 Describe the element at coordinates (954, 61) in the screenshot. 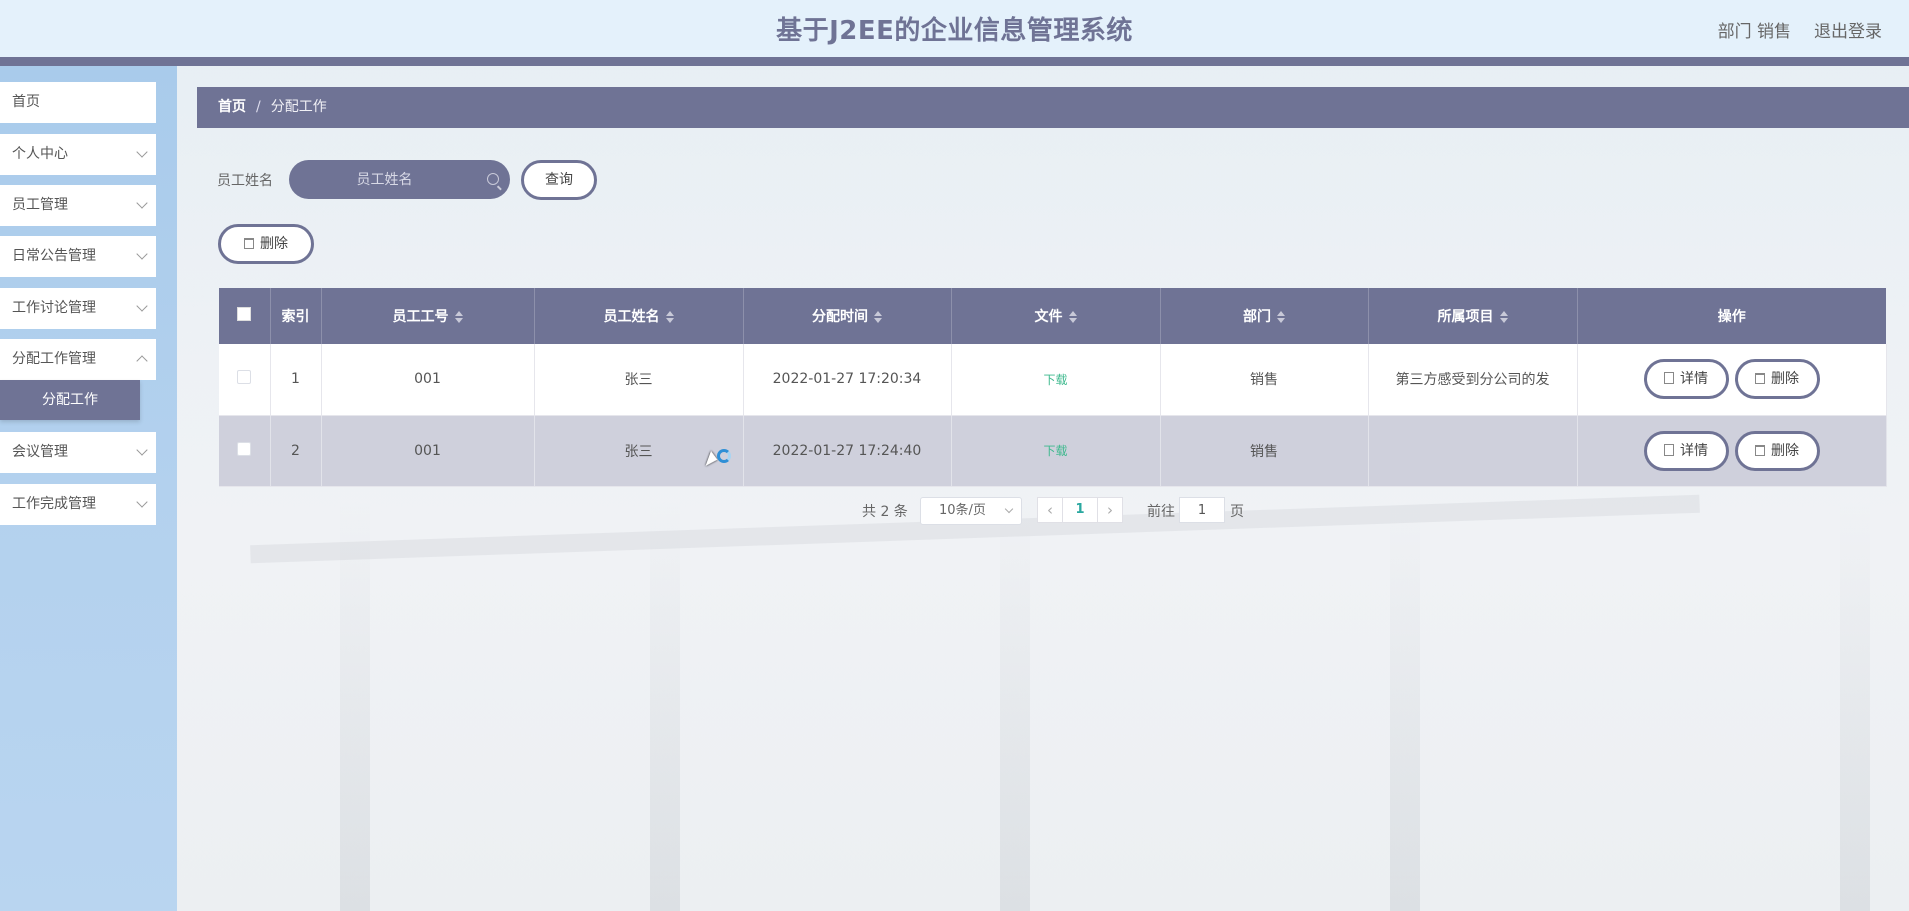

I see `header-divider-strip` at that location.